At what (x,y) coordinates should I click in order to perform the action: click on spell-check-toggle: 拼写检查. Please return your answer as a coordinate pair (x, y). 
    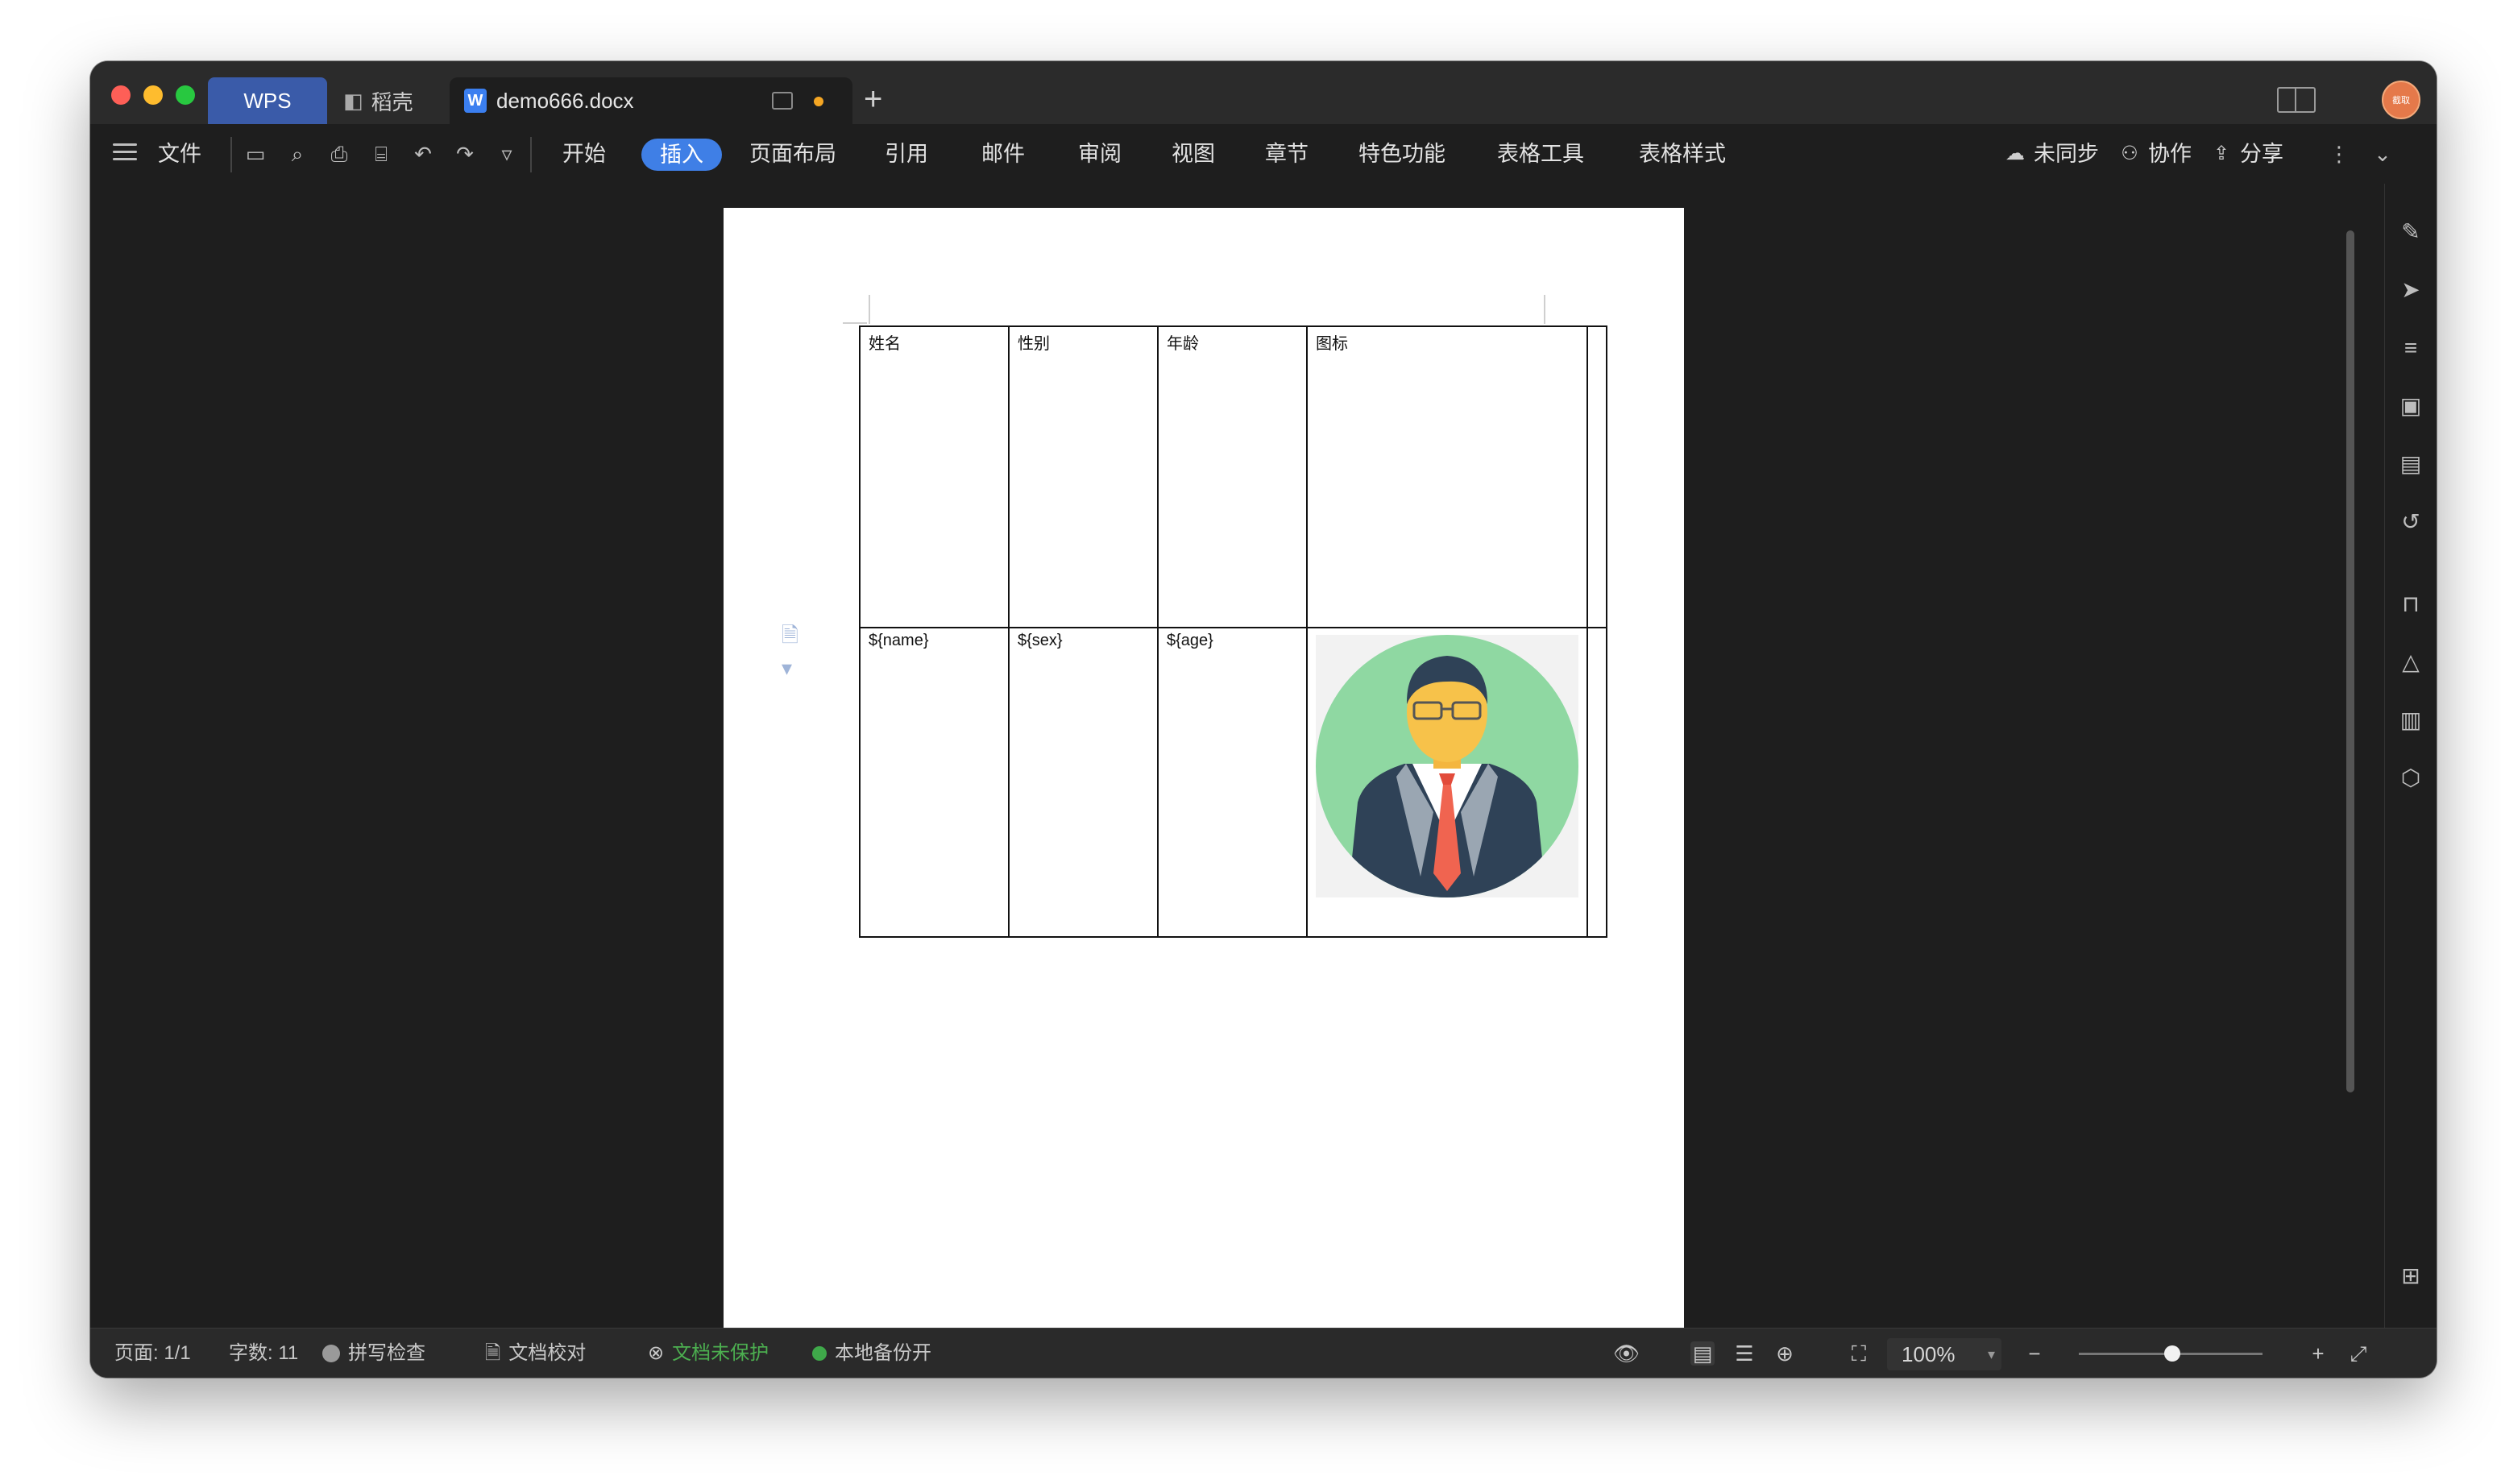
    Looking at the image, I should click on (373, 1353).